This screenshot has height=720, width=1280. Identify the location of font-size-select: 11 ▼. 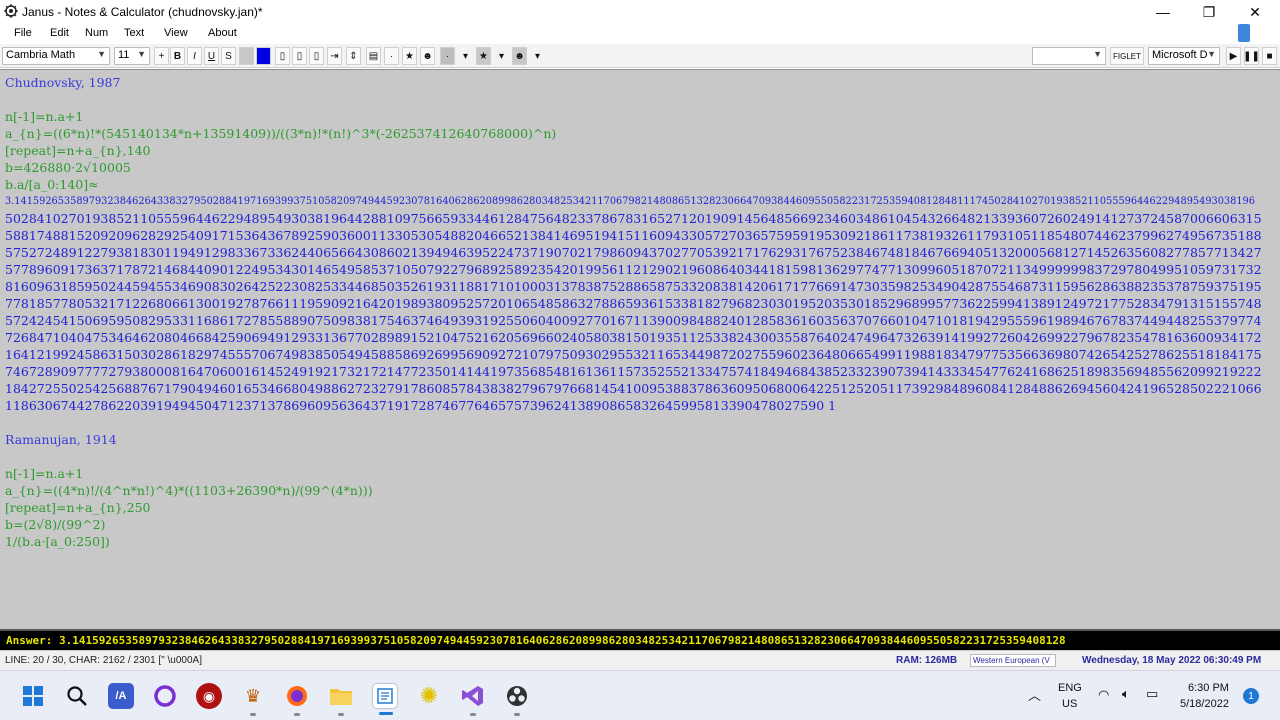
(132, 56).